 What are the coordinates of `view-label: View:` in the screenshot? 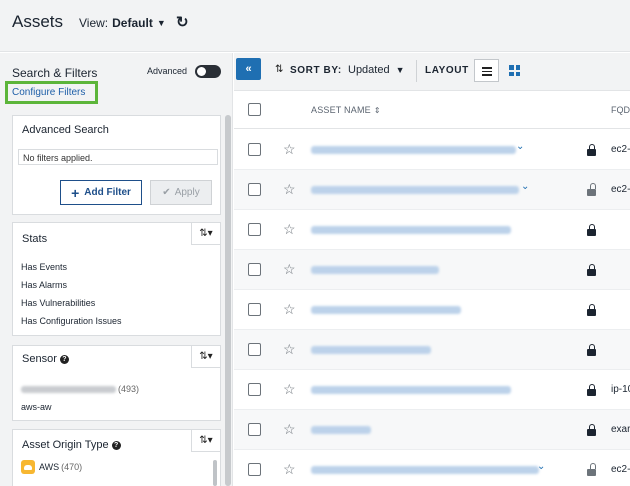 It's located at (94, 23).